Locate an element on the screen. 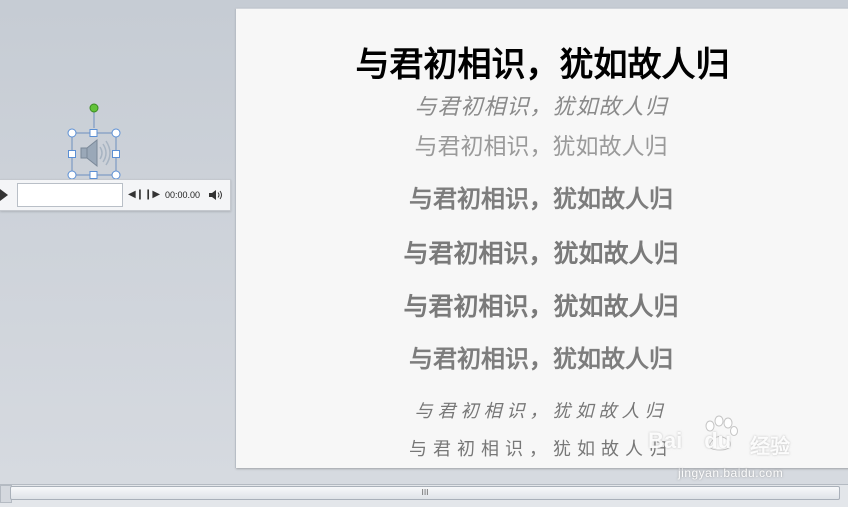 This screenshot has width=848, height=507. text-line-7: 与君初相识，犹如故人归 is located at coordinates (541, 410).